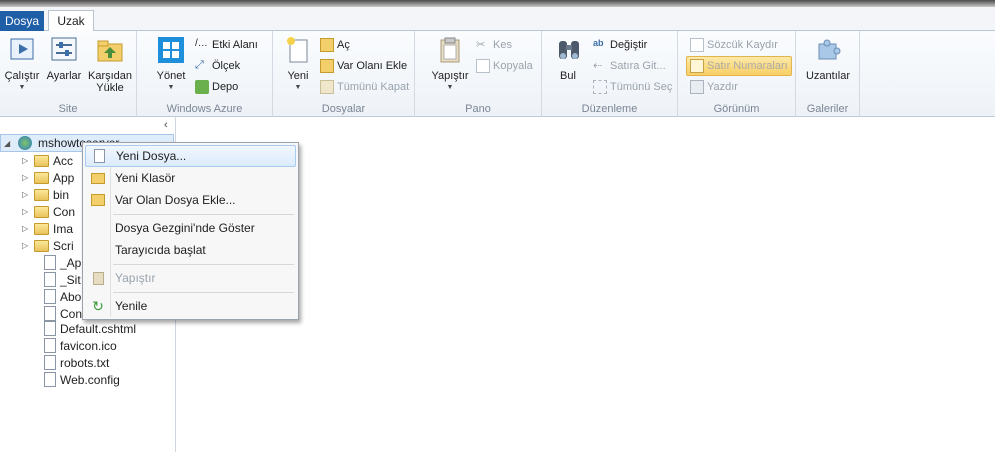 Image resolution: width=995 pixels, height=452 pixels. What do you see at coordinates (22, 49) in the screenshot?
I see `run-icon` at bounding box center [22, 49].